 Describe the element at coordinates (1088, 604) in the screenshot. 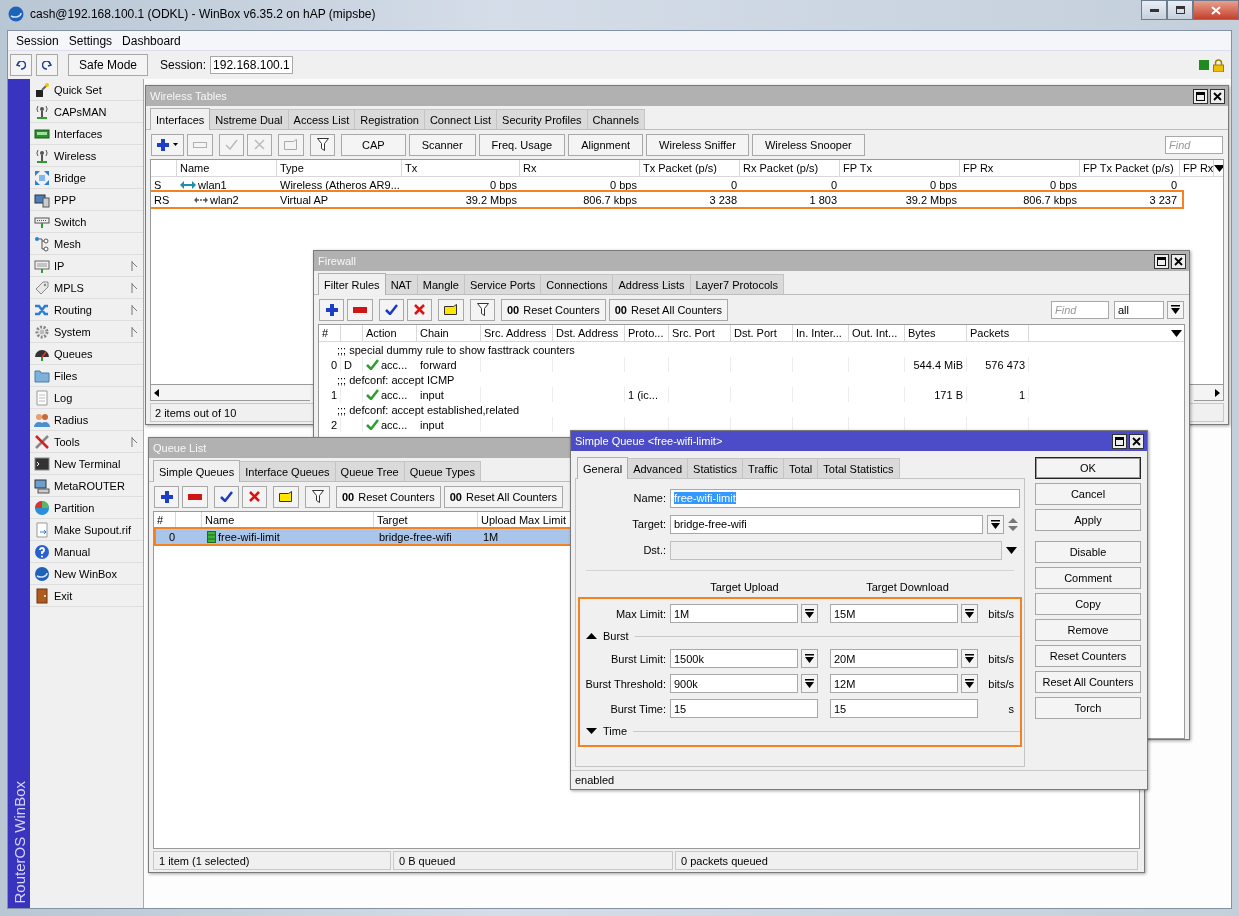

I see `dialog-button: Copy` at that location.